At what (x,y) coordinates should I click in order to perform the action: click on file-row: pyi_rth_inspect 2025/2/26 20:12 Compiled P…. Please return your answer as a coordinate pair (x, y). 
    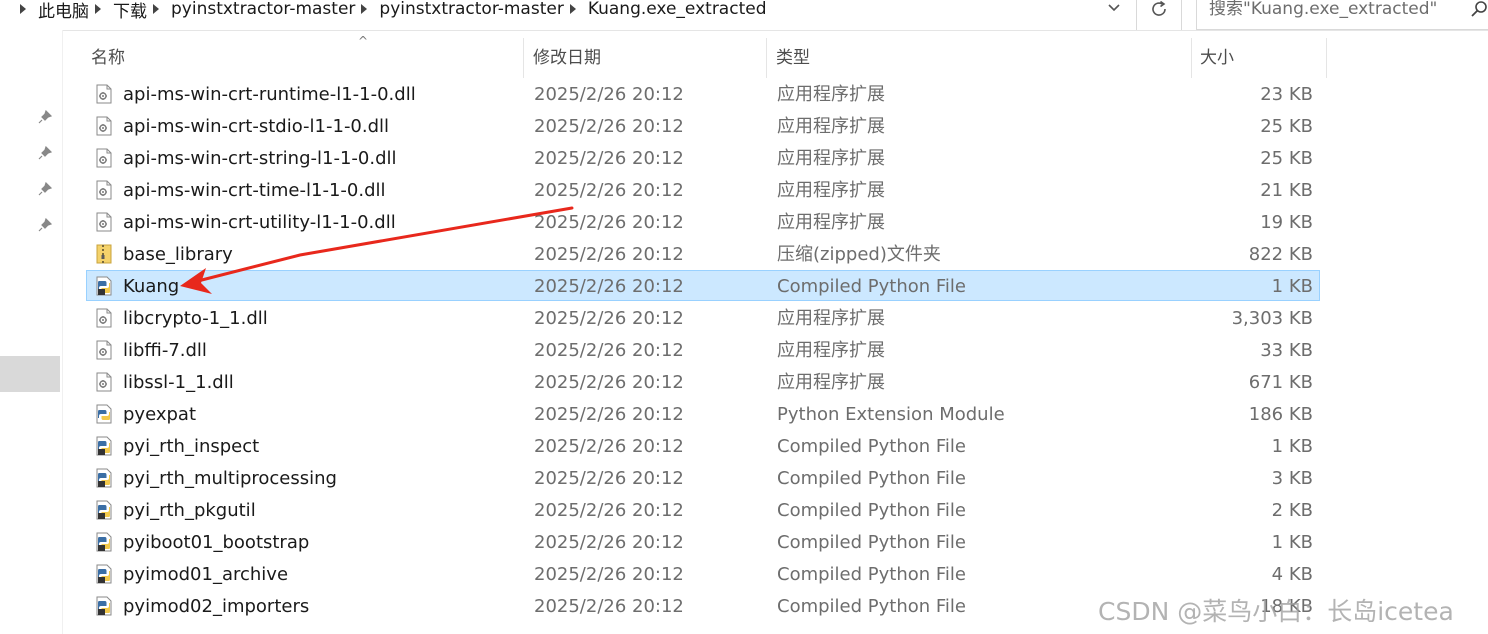
    Looking at the image, I should click on (703, 445).